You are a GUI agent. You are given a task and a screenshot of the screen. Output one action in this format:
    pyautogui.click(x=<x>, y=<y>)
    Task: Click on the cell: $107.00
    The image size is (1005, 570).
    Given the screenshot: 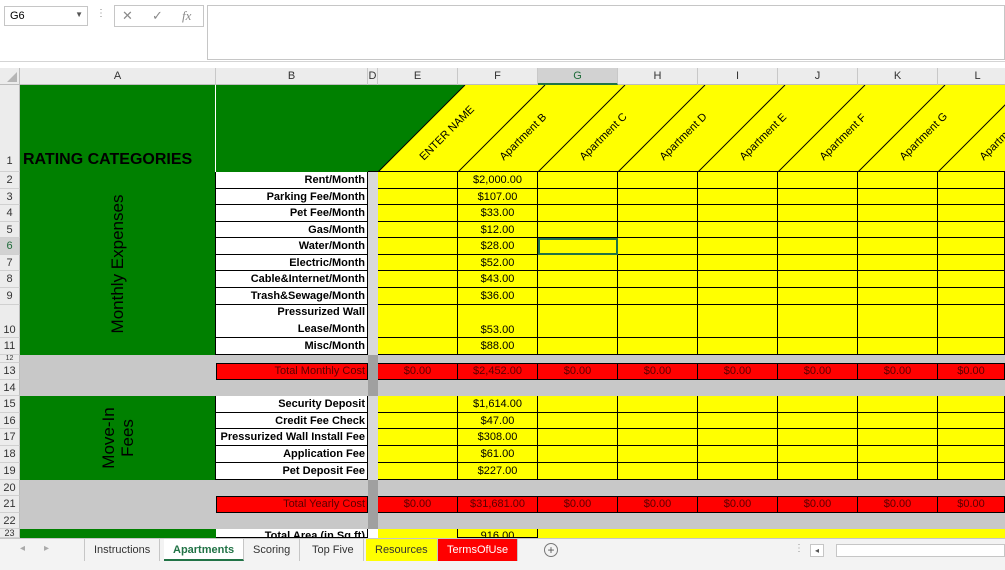 What is the action you would take?
    pyautogui.click(x=498, y=197)
    